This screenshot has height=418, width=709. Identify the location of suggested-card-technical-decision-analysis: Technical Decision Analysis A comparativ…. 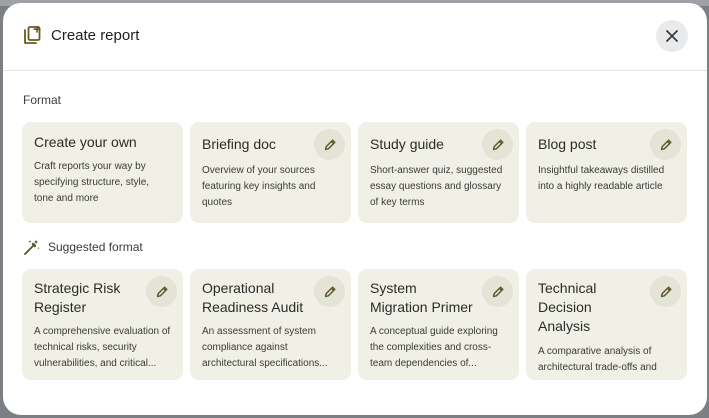
(606, 324).